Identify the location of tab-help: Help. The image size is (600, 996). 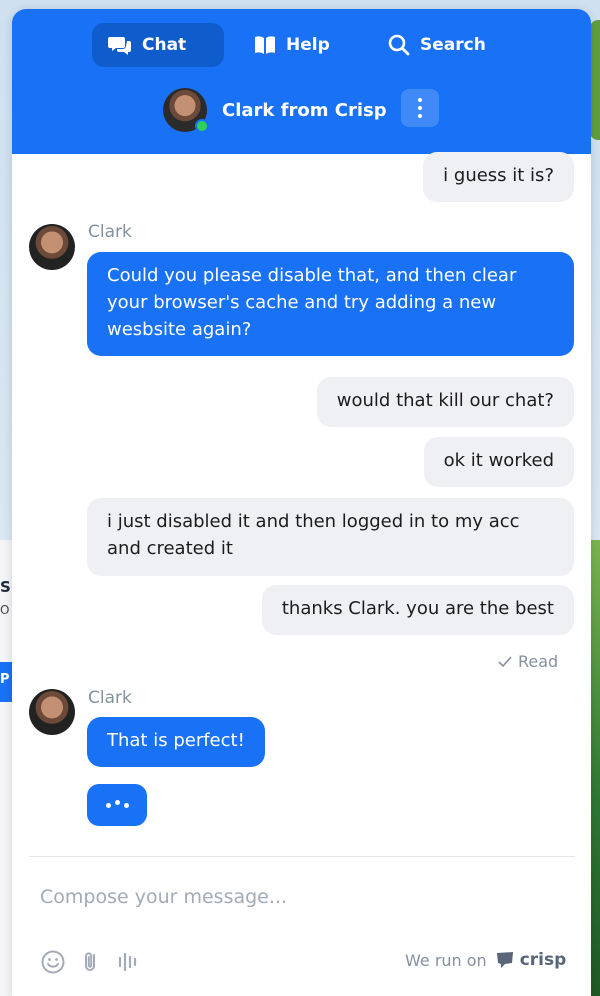
(292, 45).